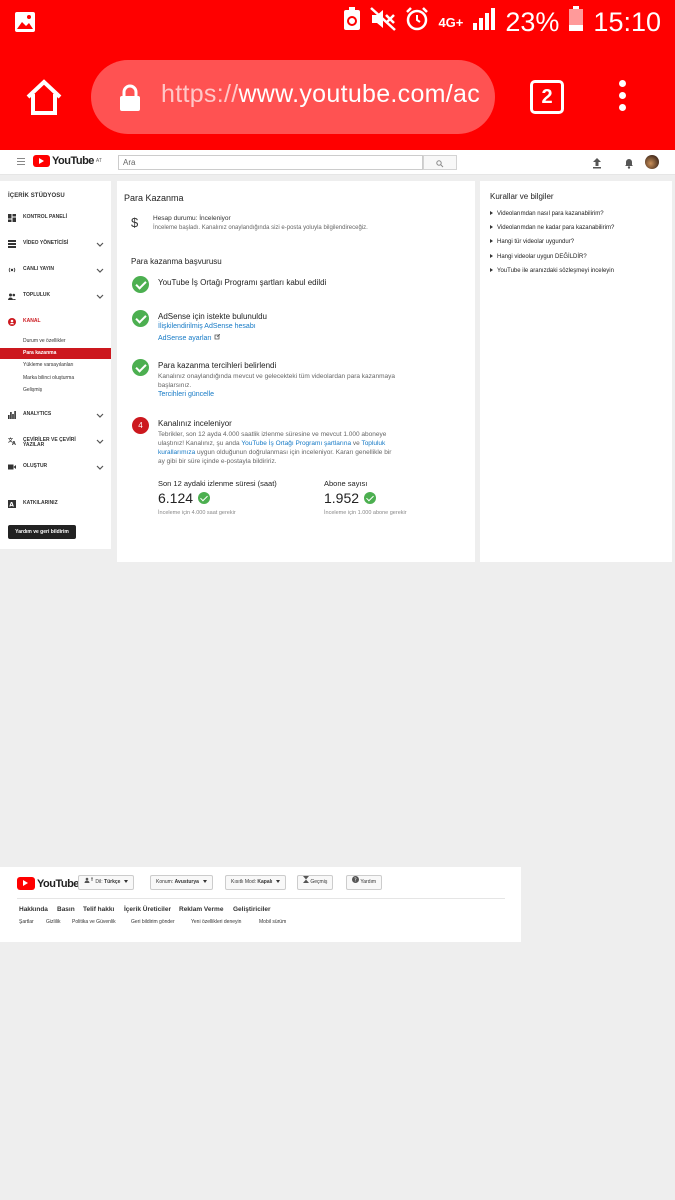 The height and width of the screenshot is (1200, 675). What do you see at coordinates (293, 97) in the screenshot?
I see `address-bar: https://www.youtube.com/ac` at bounding box center [293, 97].